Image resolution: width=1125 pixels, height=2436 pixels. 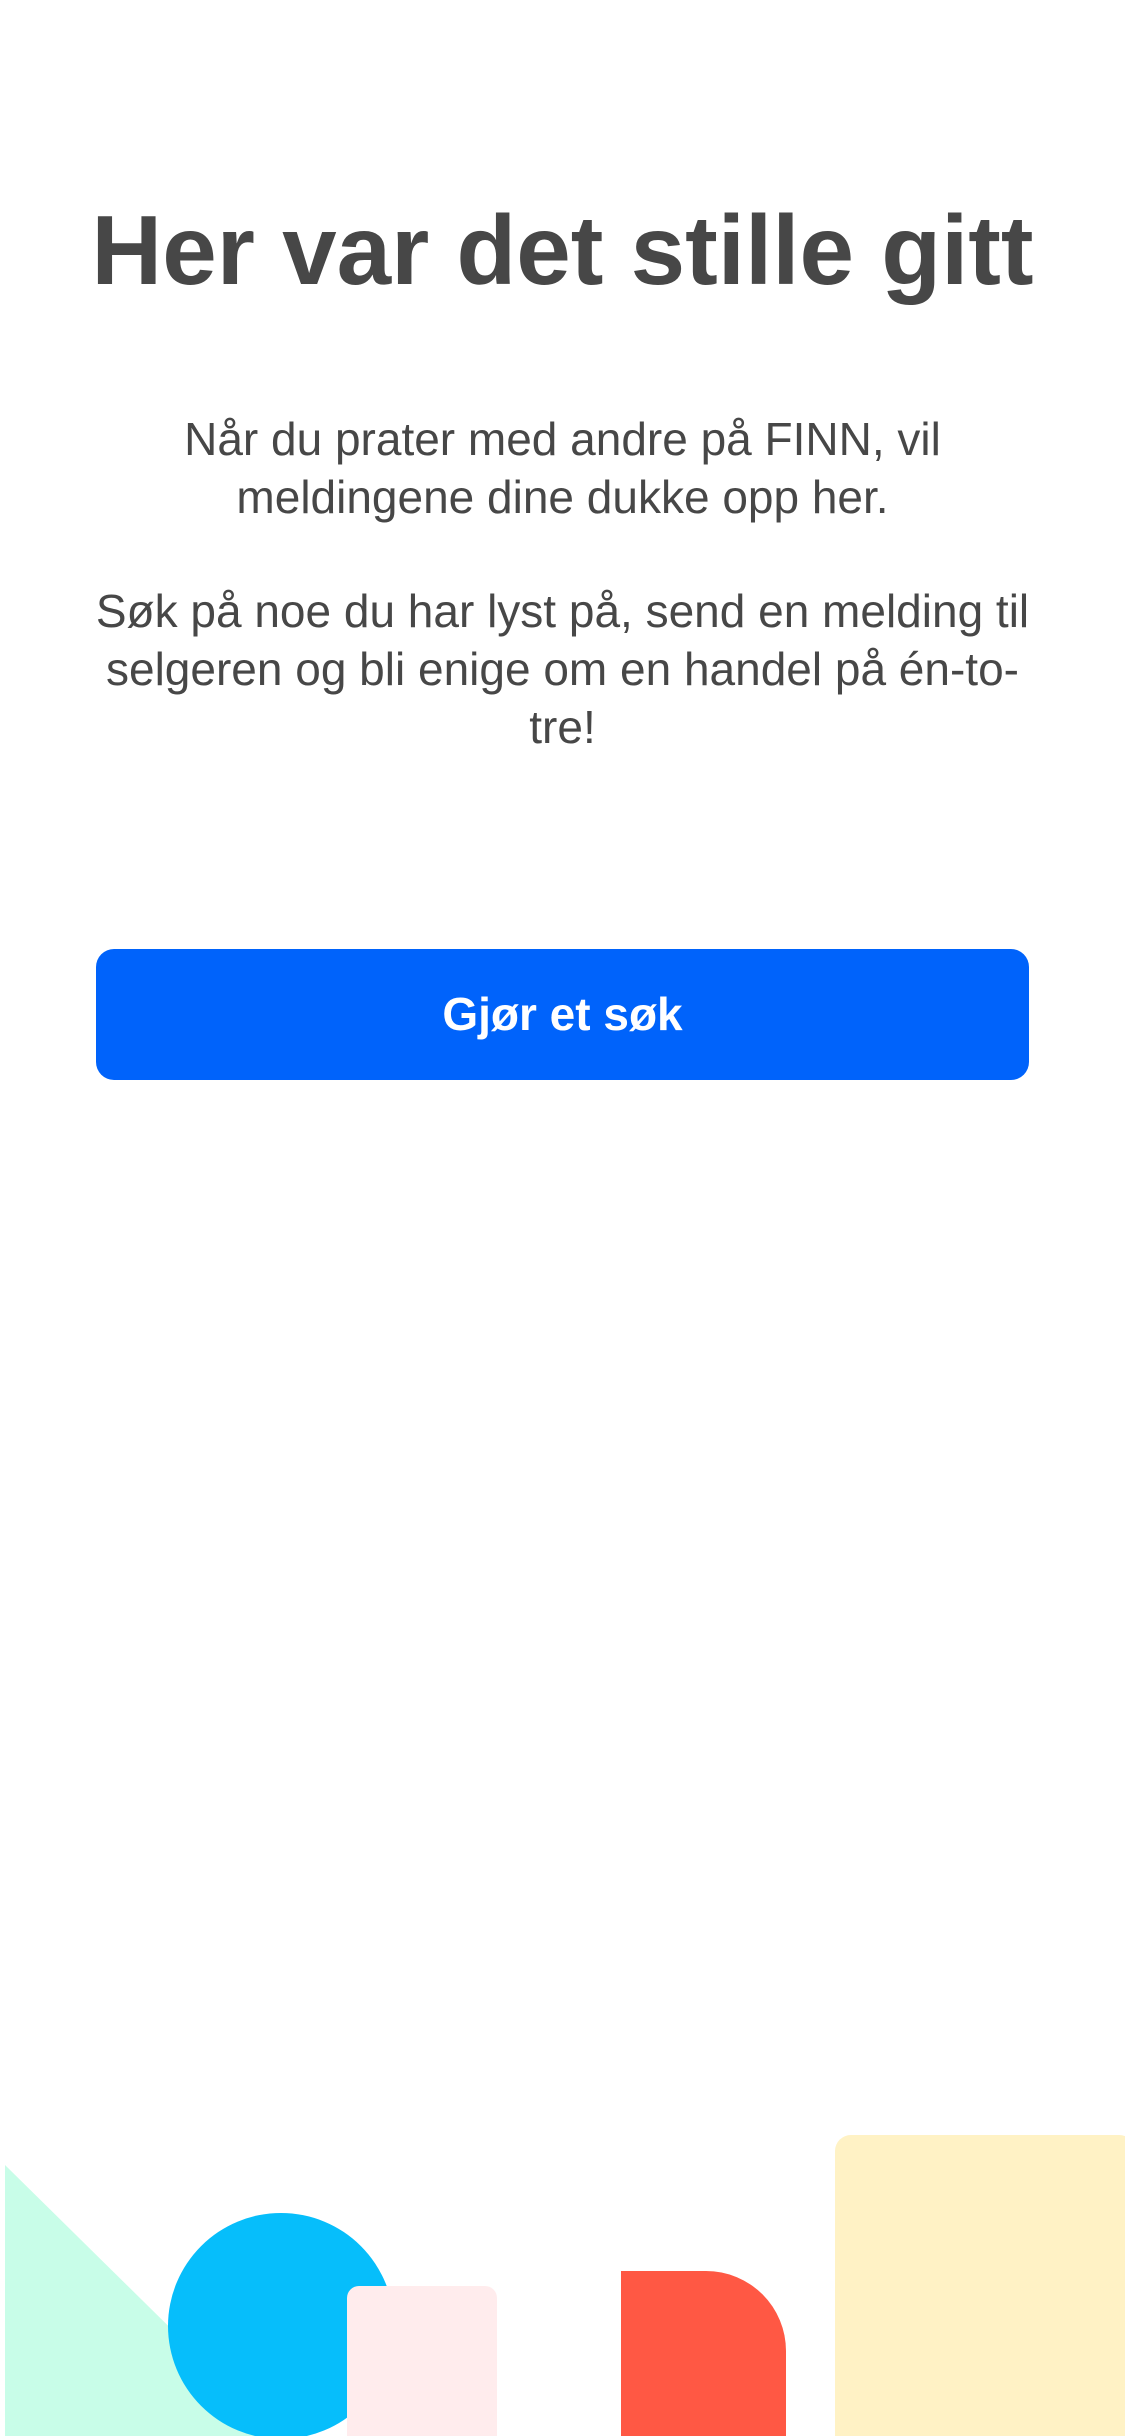 What do you see at coordinates (562, 1014) in the screenshot?
I see `search-button: Gjør et søk` at bounding box center [562, 1014].